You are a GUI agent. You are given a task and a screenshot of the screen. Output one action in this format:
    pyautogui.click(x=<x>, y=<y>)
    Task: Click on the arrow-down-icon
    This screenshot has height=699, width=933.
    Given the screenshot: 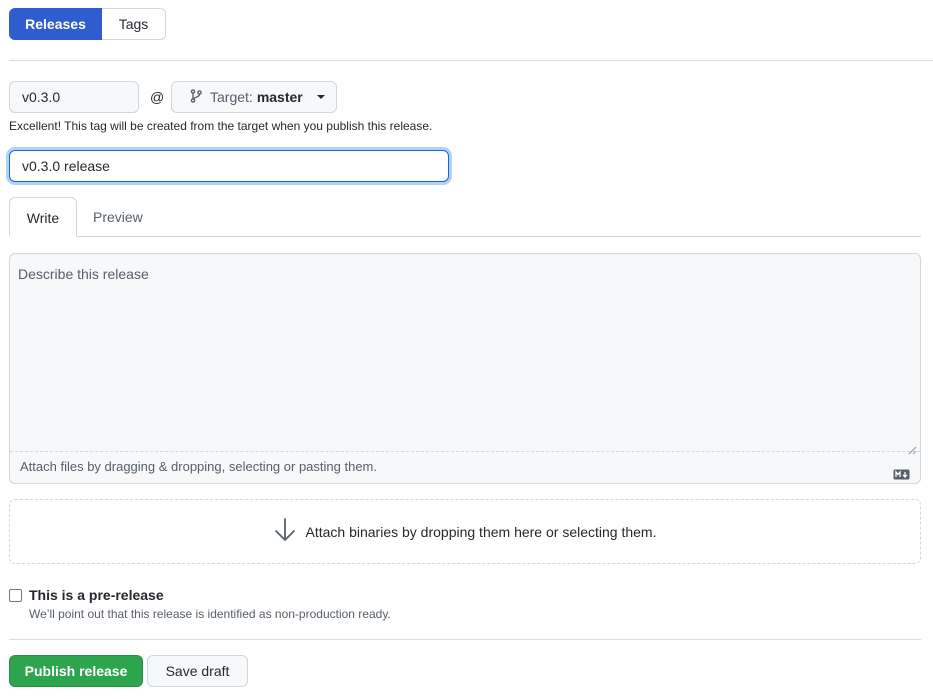 What is the action you would take?
    pyautogui.click(x=285, y=531)
    